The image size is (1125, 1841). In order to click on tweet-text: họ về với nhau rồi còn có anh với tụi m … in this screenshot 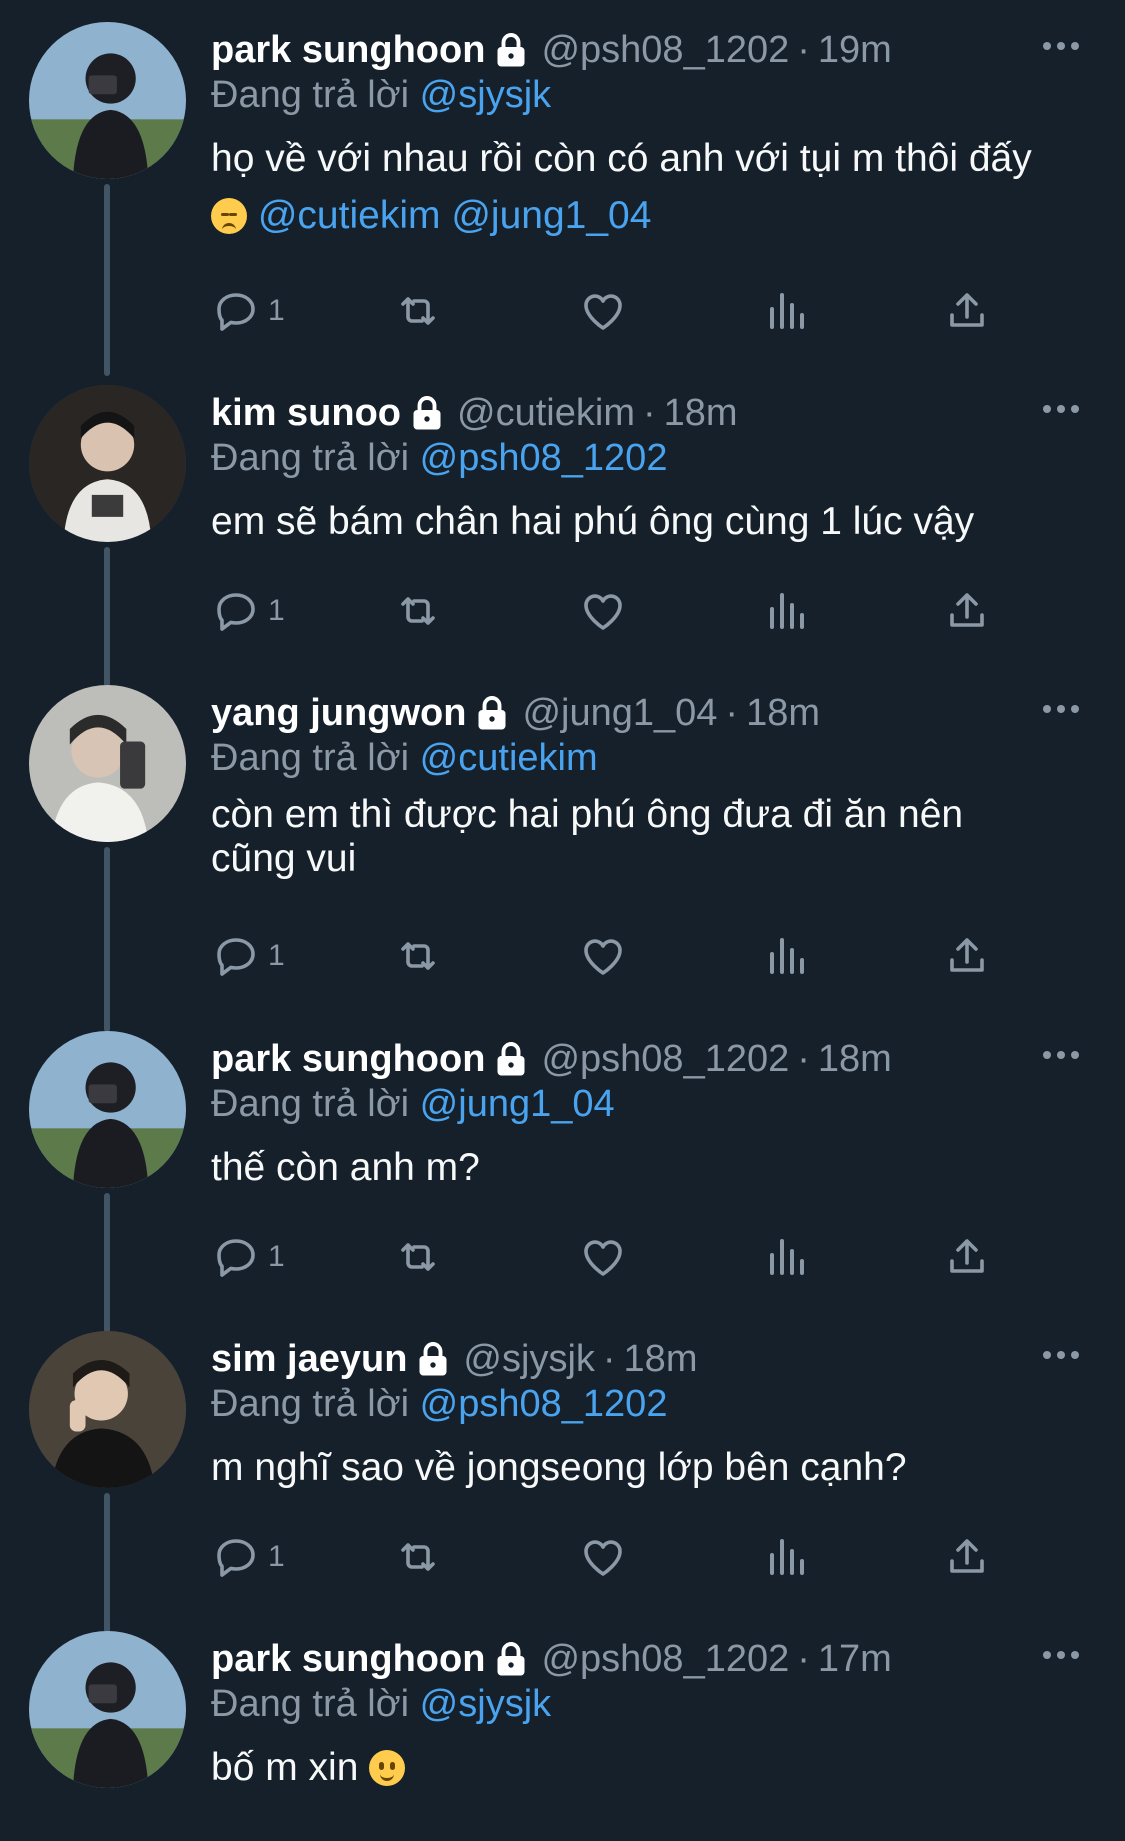, I will do `click(651, 187)`.